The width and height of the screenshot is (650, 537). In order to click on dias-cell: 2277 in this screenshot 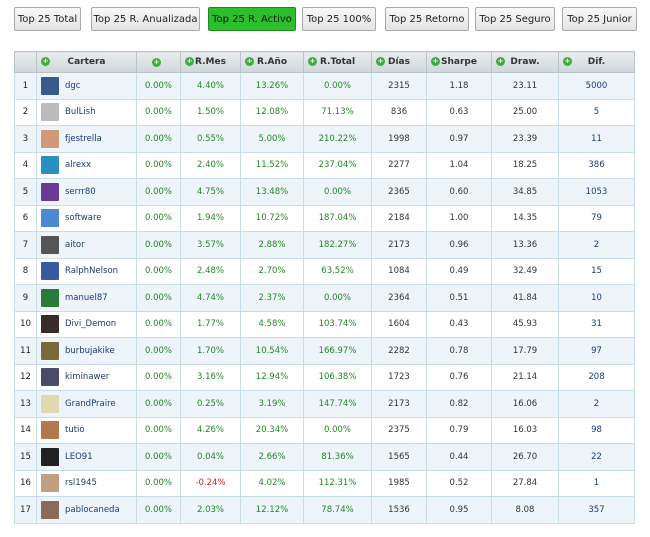, I will do `click(399, 165)`.